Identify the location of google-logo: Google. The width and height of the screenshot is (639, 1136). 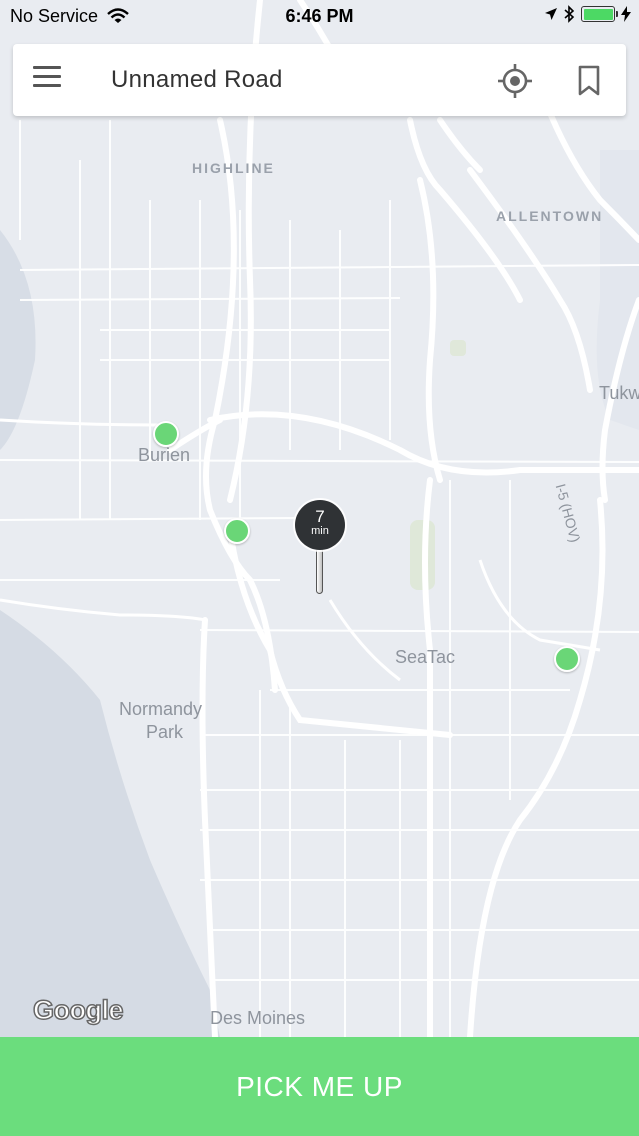
(78, 1010).